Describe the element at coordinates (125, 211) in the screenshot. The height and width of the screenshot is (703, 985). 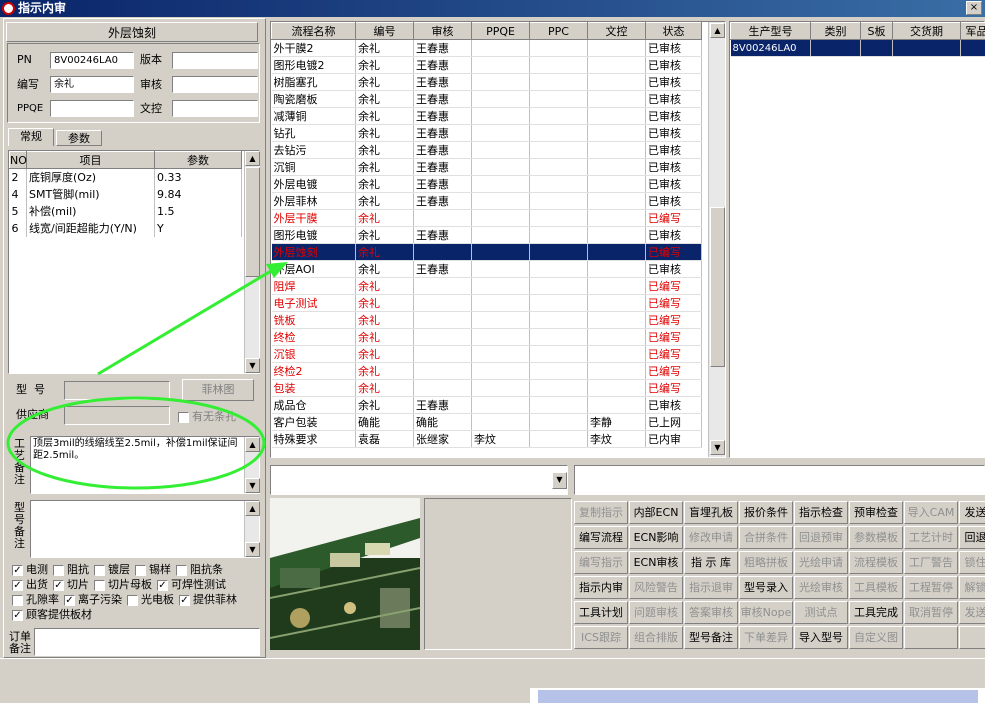
I see `param-row: 5 补偿(mil) 1.5` at that location.